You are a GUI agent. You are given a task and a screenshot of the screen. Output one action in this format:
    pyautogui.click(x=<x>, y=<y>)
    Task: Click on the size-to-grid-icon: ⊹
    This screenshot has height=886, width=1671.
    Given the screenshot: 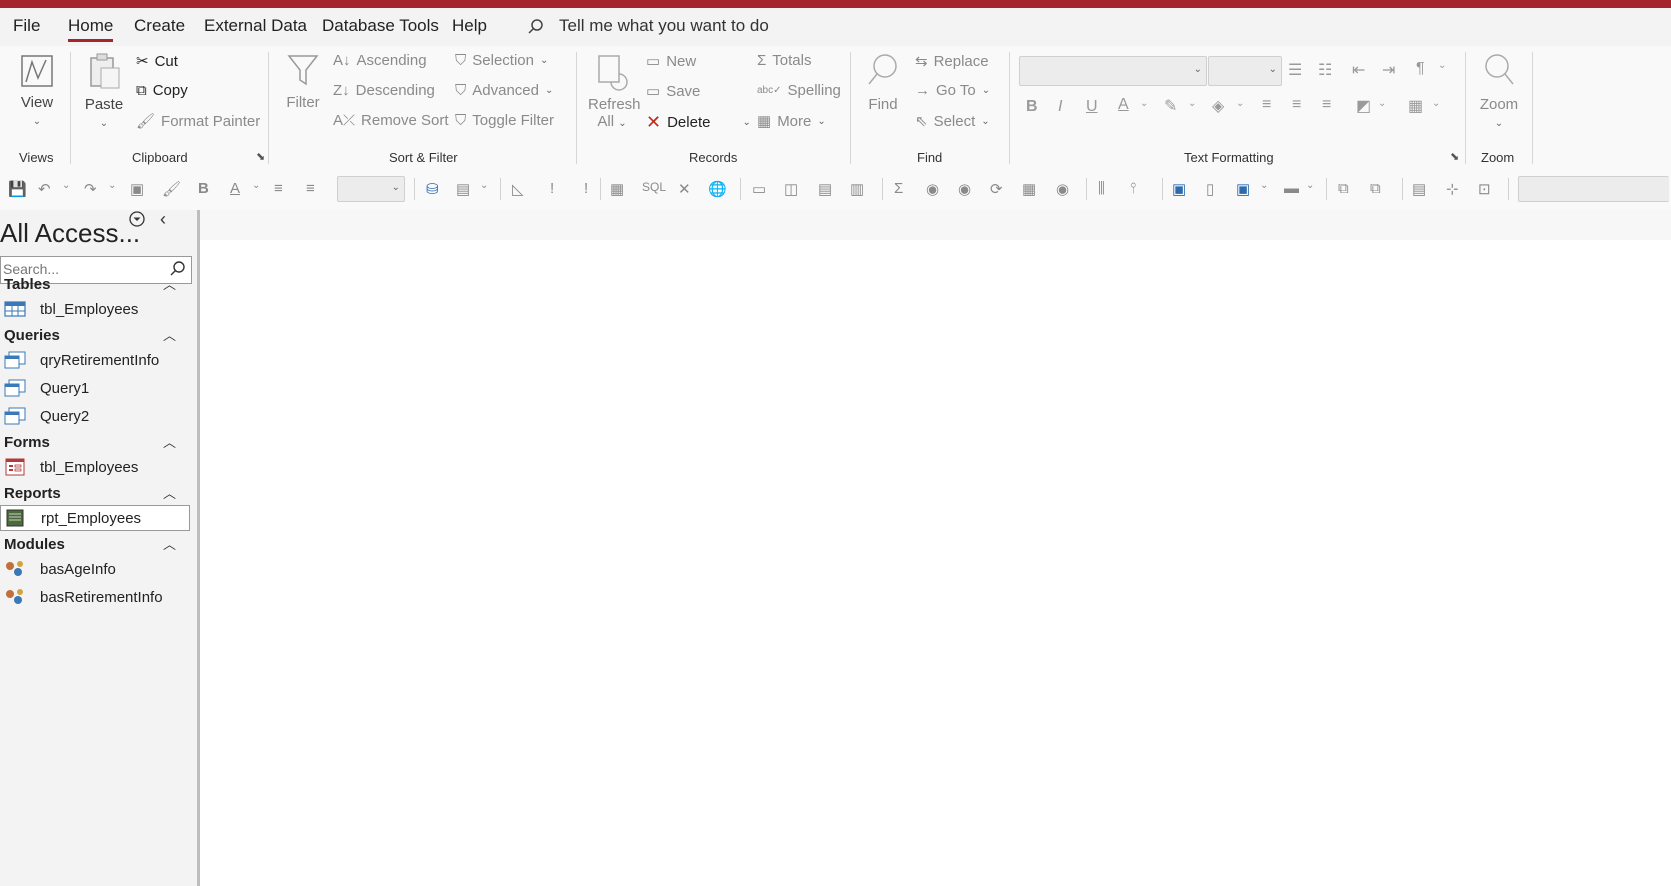 What is the action you would take?
    pyautogui.click(x=1452, y=189)
    